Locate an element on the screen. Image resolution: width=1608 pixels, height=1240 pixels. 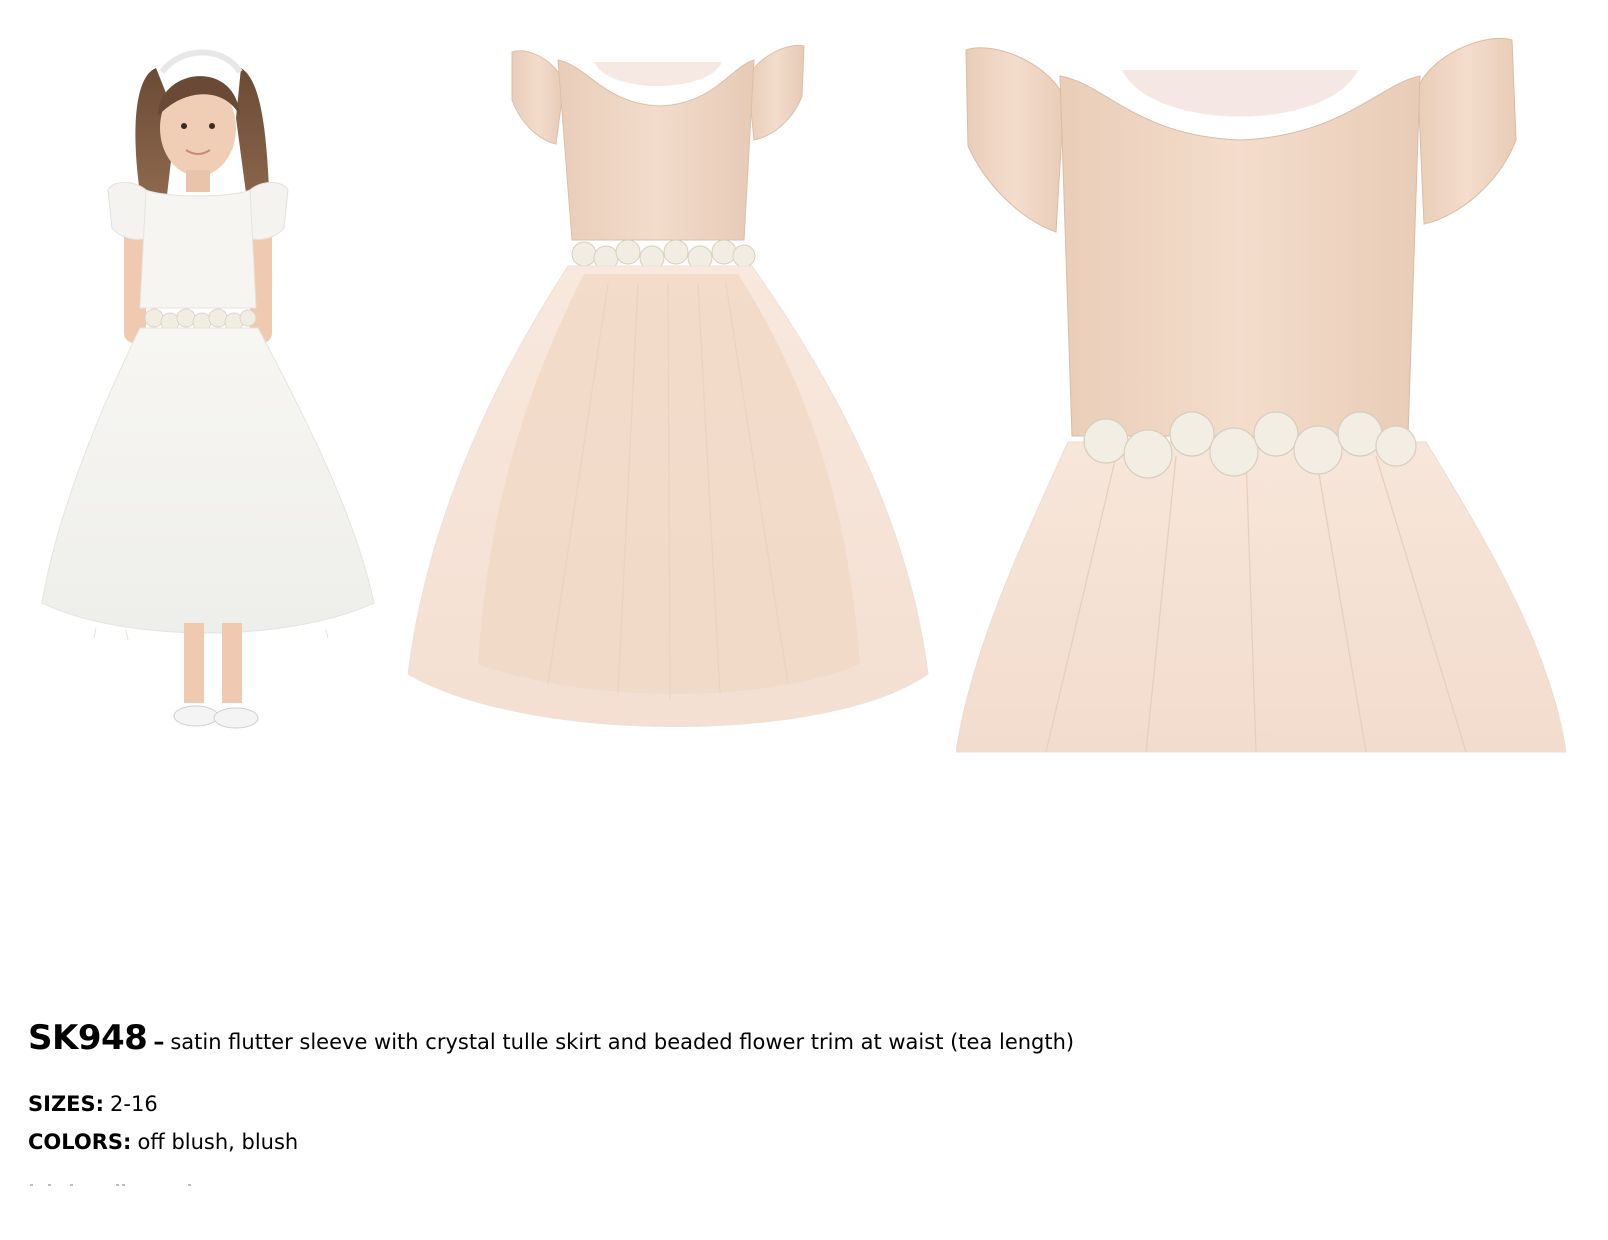
sizes-value: 2-16 is located at coordinates (134, 1104).